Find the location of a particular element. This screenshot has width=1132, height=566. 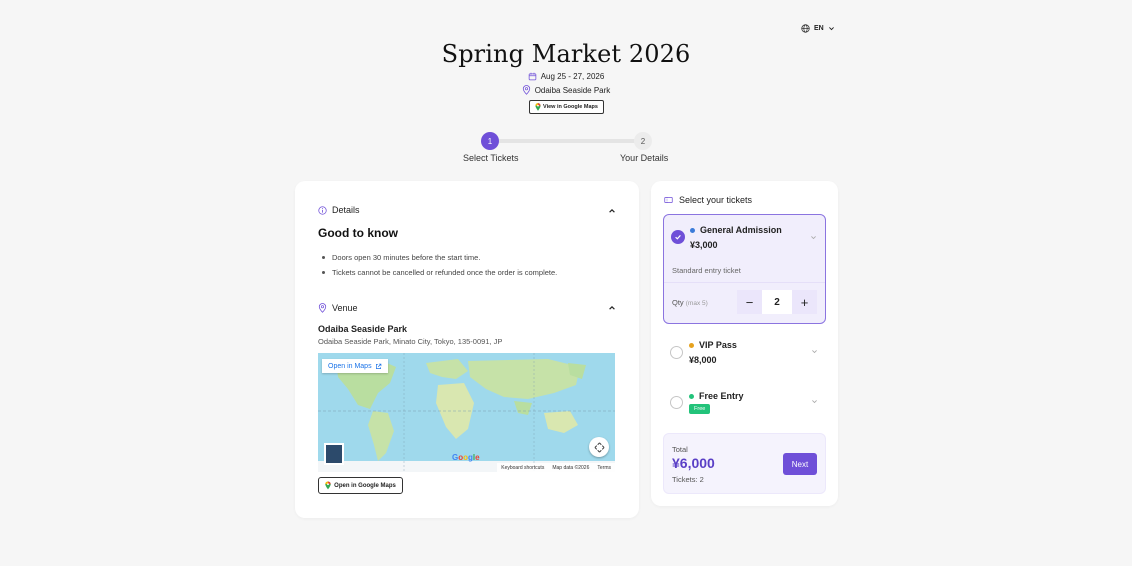

step-1-label: Select Tickets is located at coordinates (491, 158).